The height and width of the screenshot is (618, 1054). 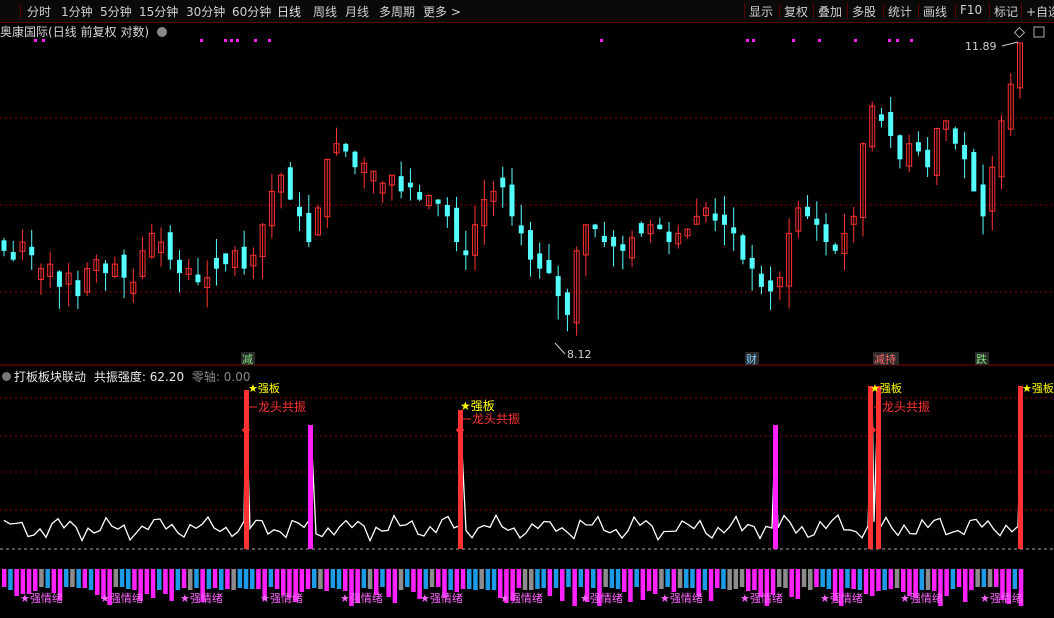 I want to click on tool-button-1: 复权, so click(x=796, y=11).